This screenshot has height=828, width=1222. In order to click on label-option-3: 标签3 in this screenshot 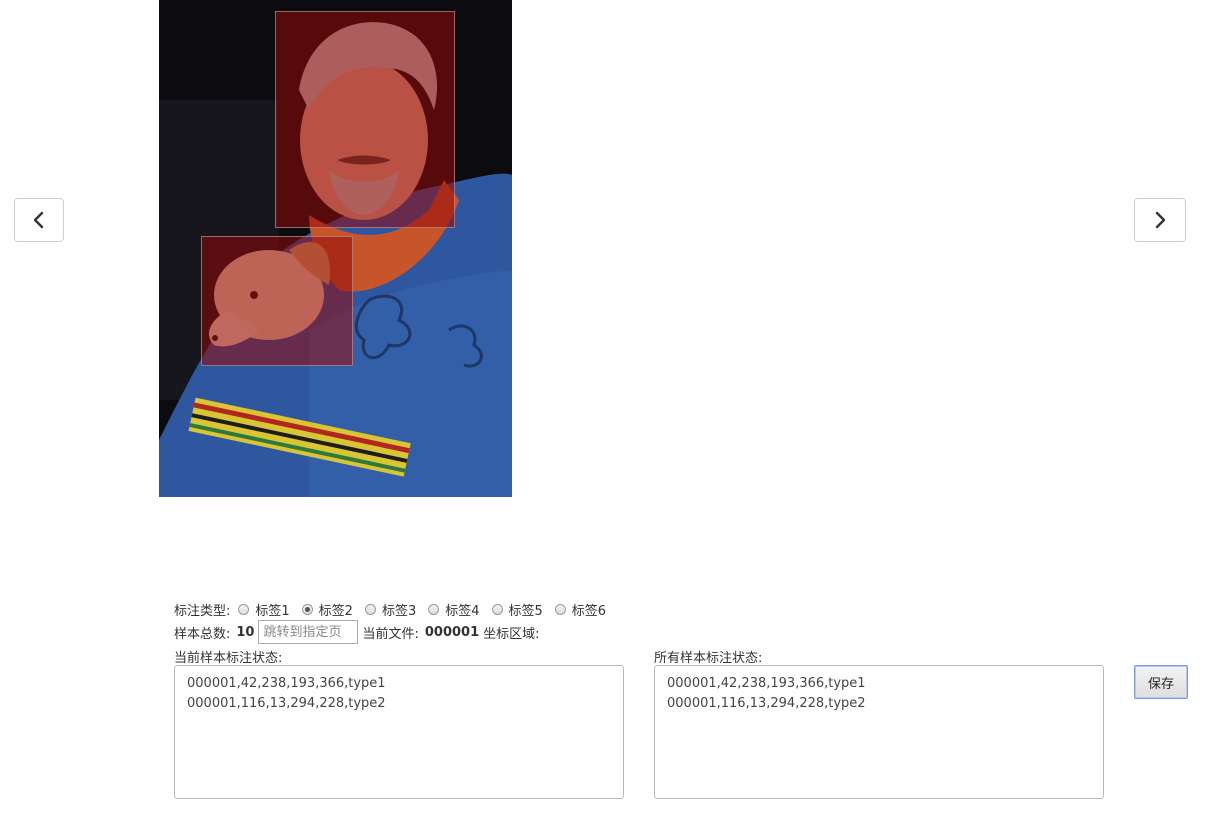, I will do `click(386, 609)`.